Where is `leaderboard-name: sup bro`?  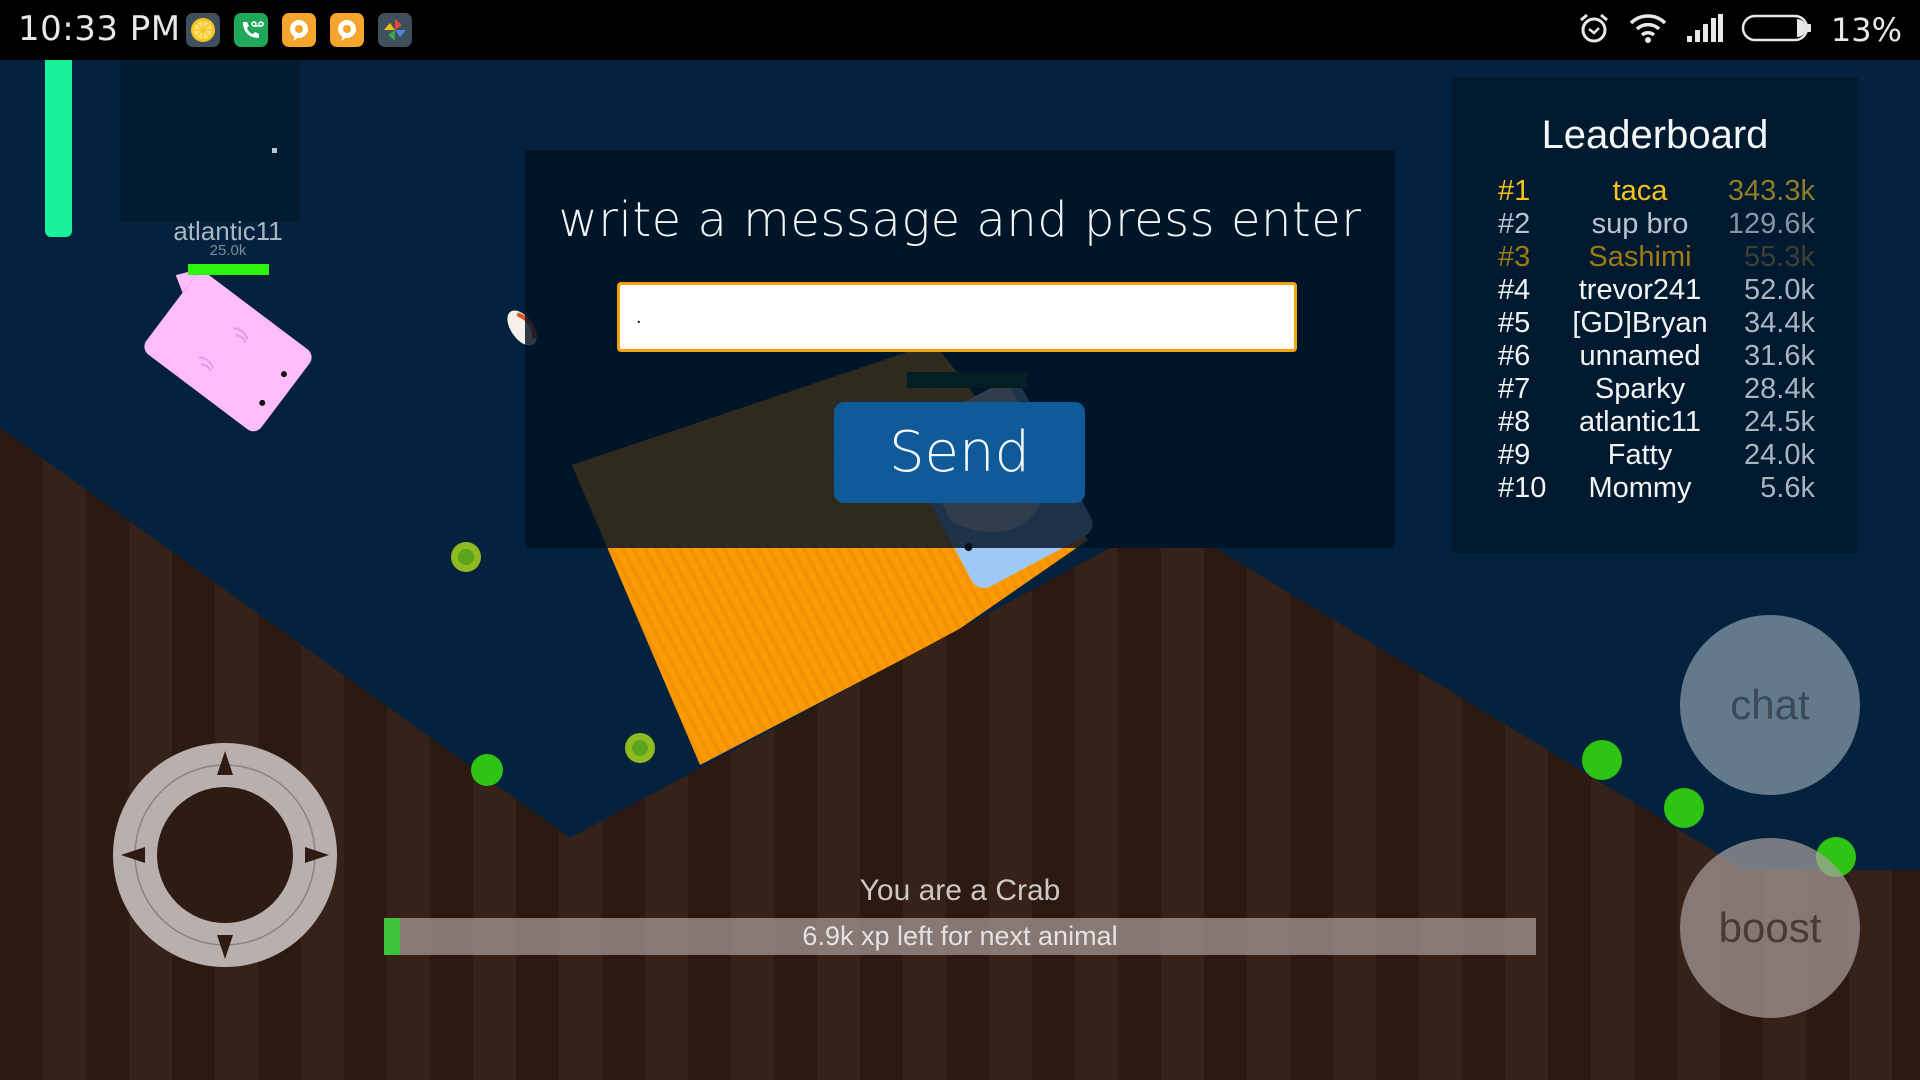 leaderboard-name: sup bro is located at coordinates (1640, 224).